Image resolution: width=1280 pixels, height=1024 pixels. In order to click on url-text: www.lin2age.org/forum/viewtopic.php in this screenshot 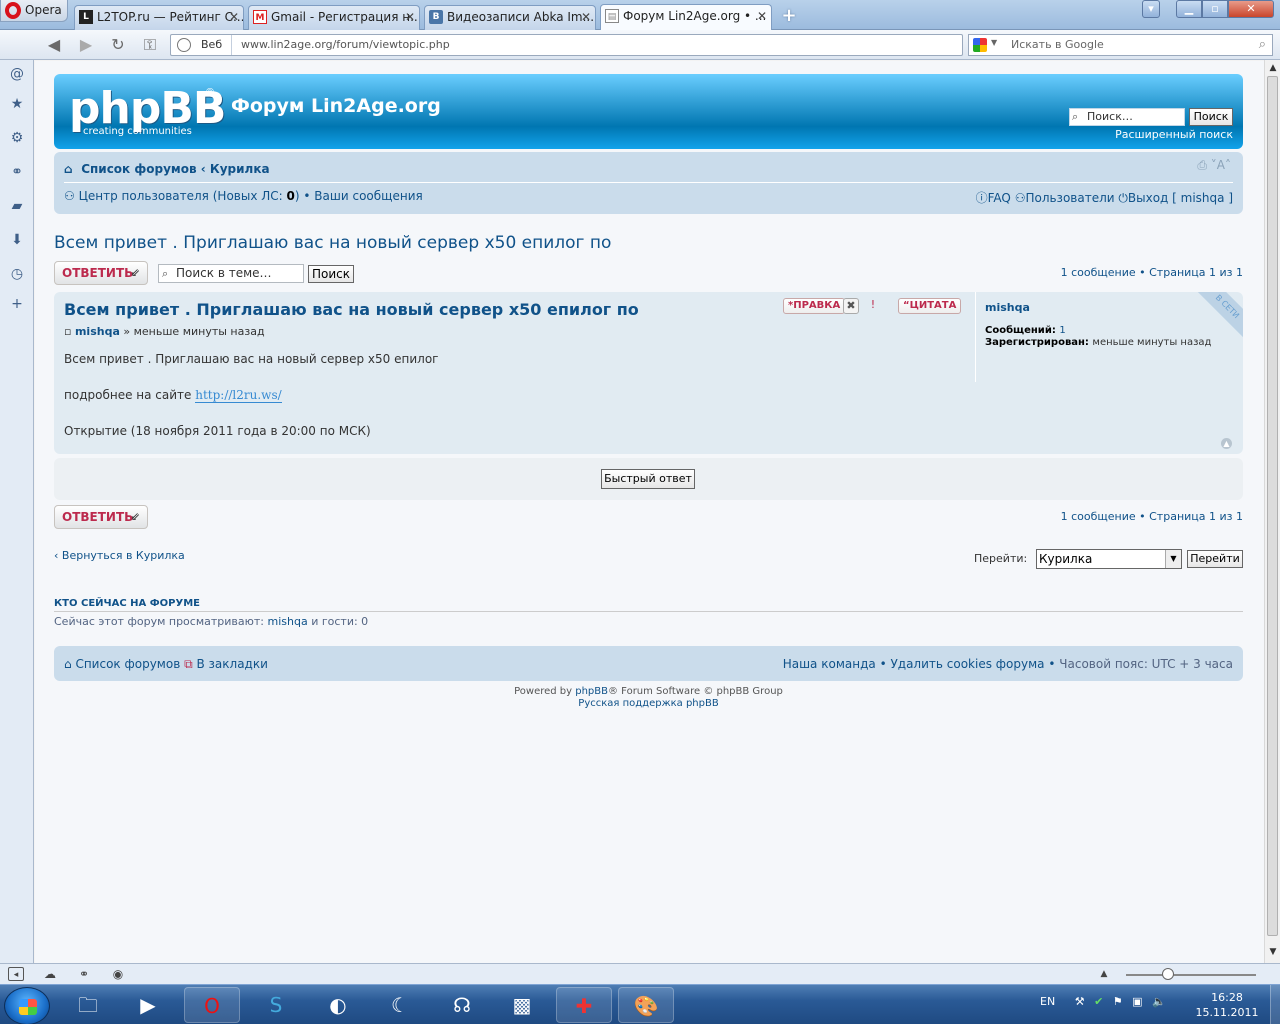, I will do `click(345, 44)`.